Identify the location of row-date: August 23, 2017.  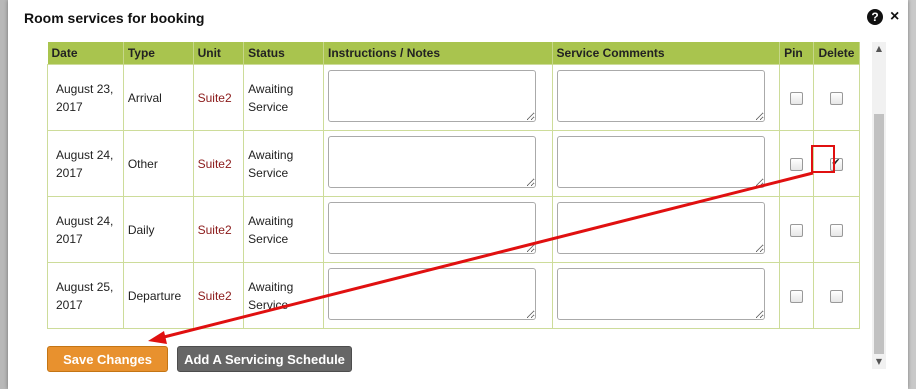
(85, 97).